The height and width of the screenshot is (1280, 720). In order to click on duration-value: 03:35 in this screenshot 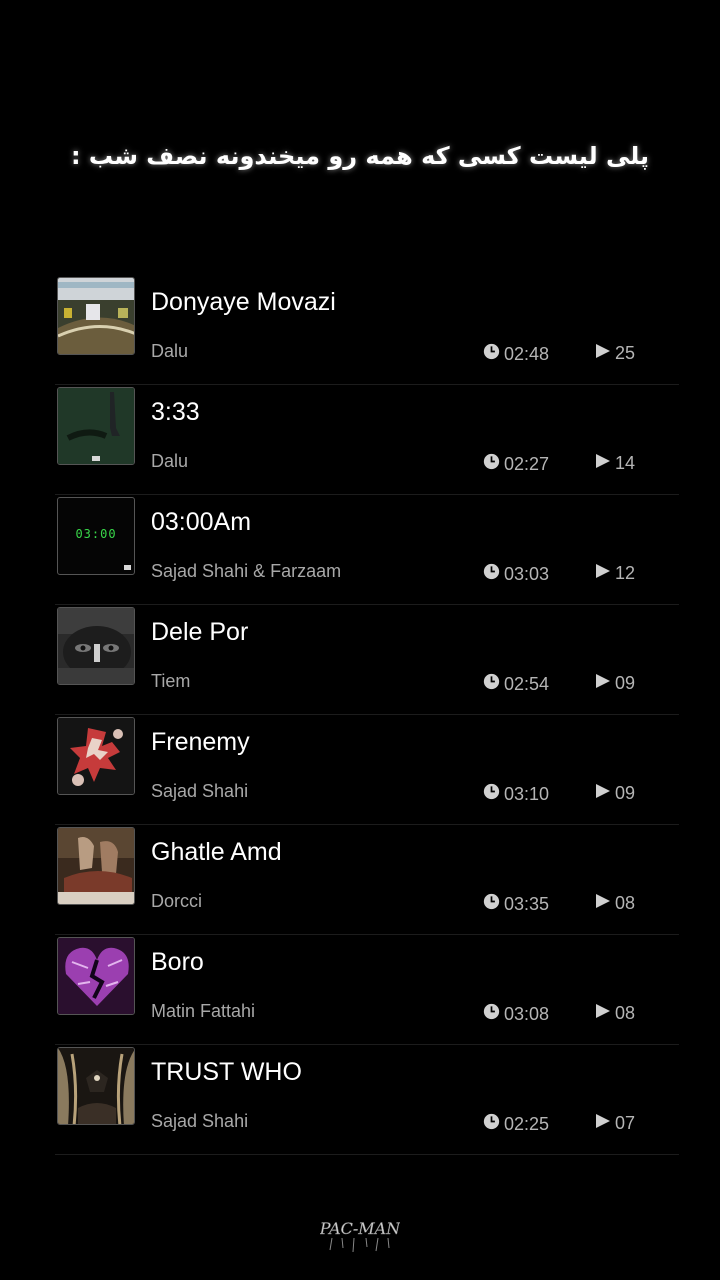, I will do `click(527, 903)`.